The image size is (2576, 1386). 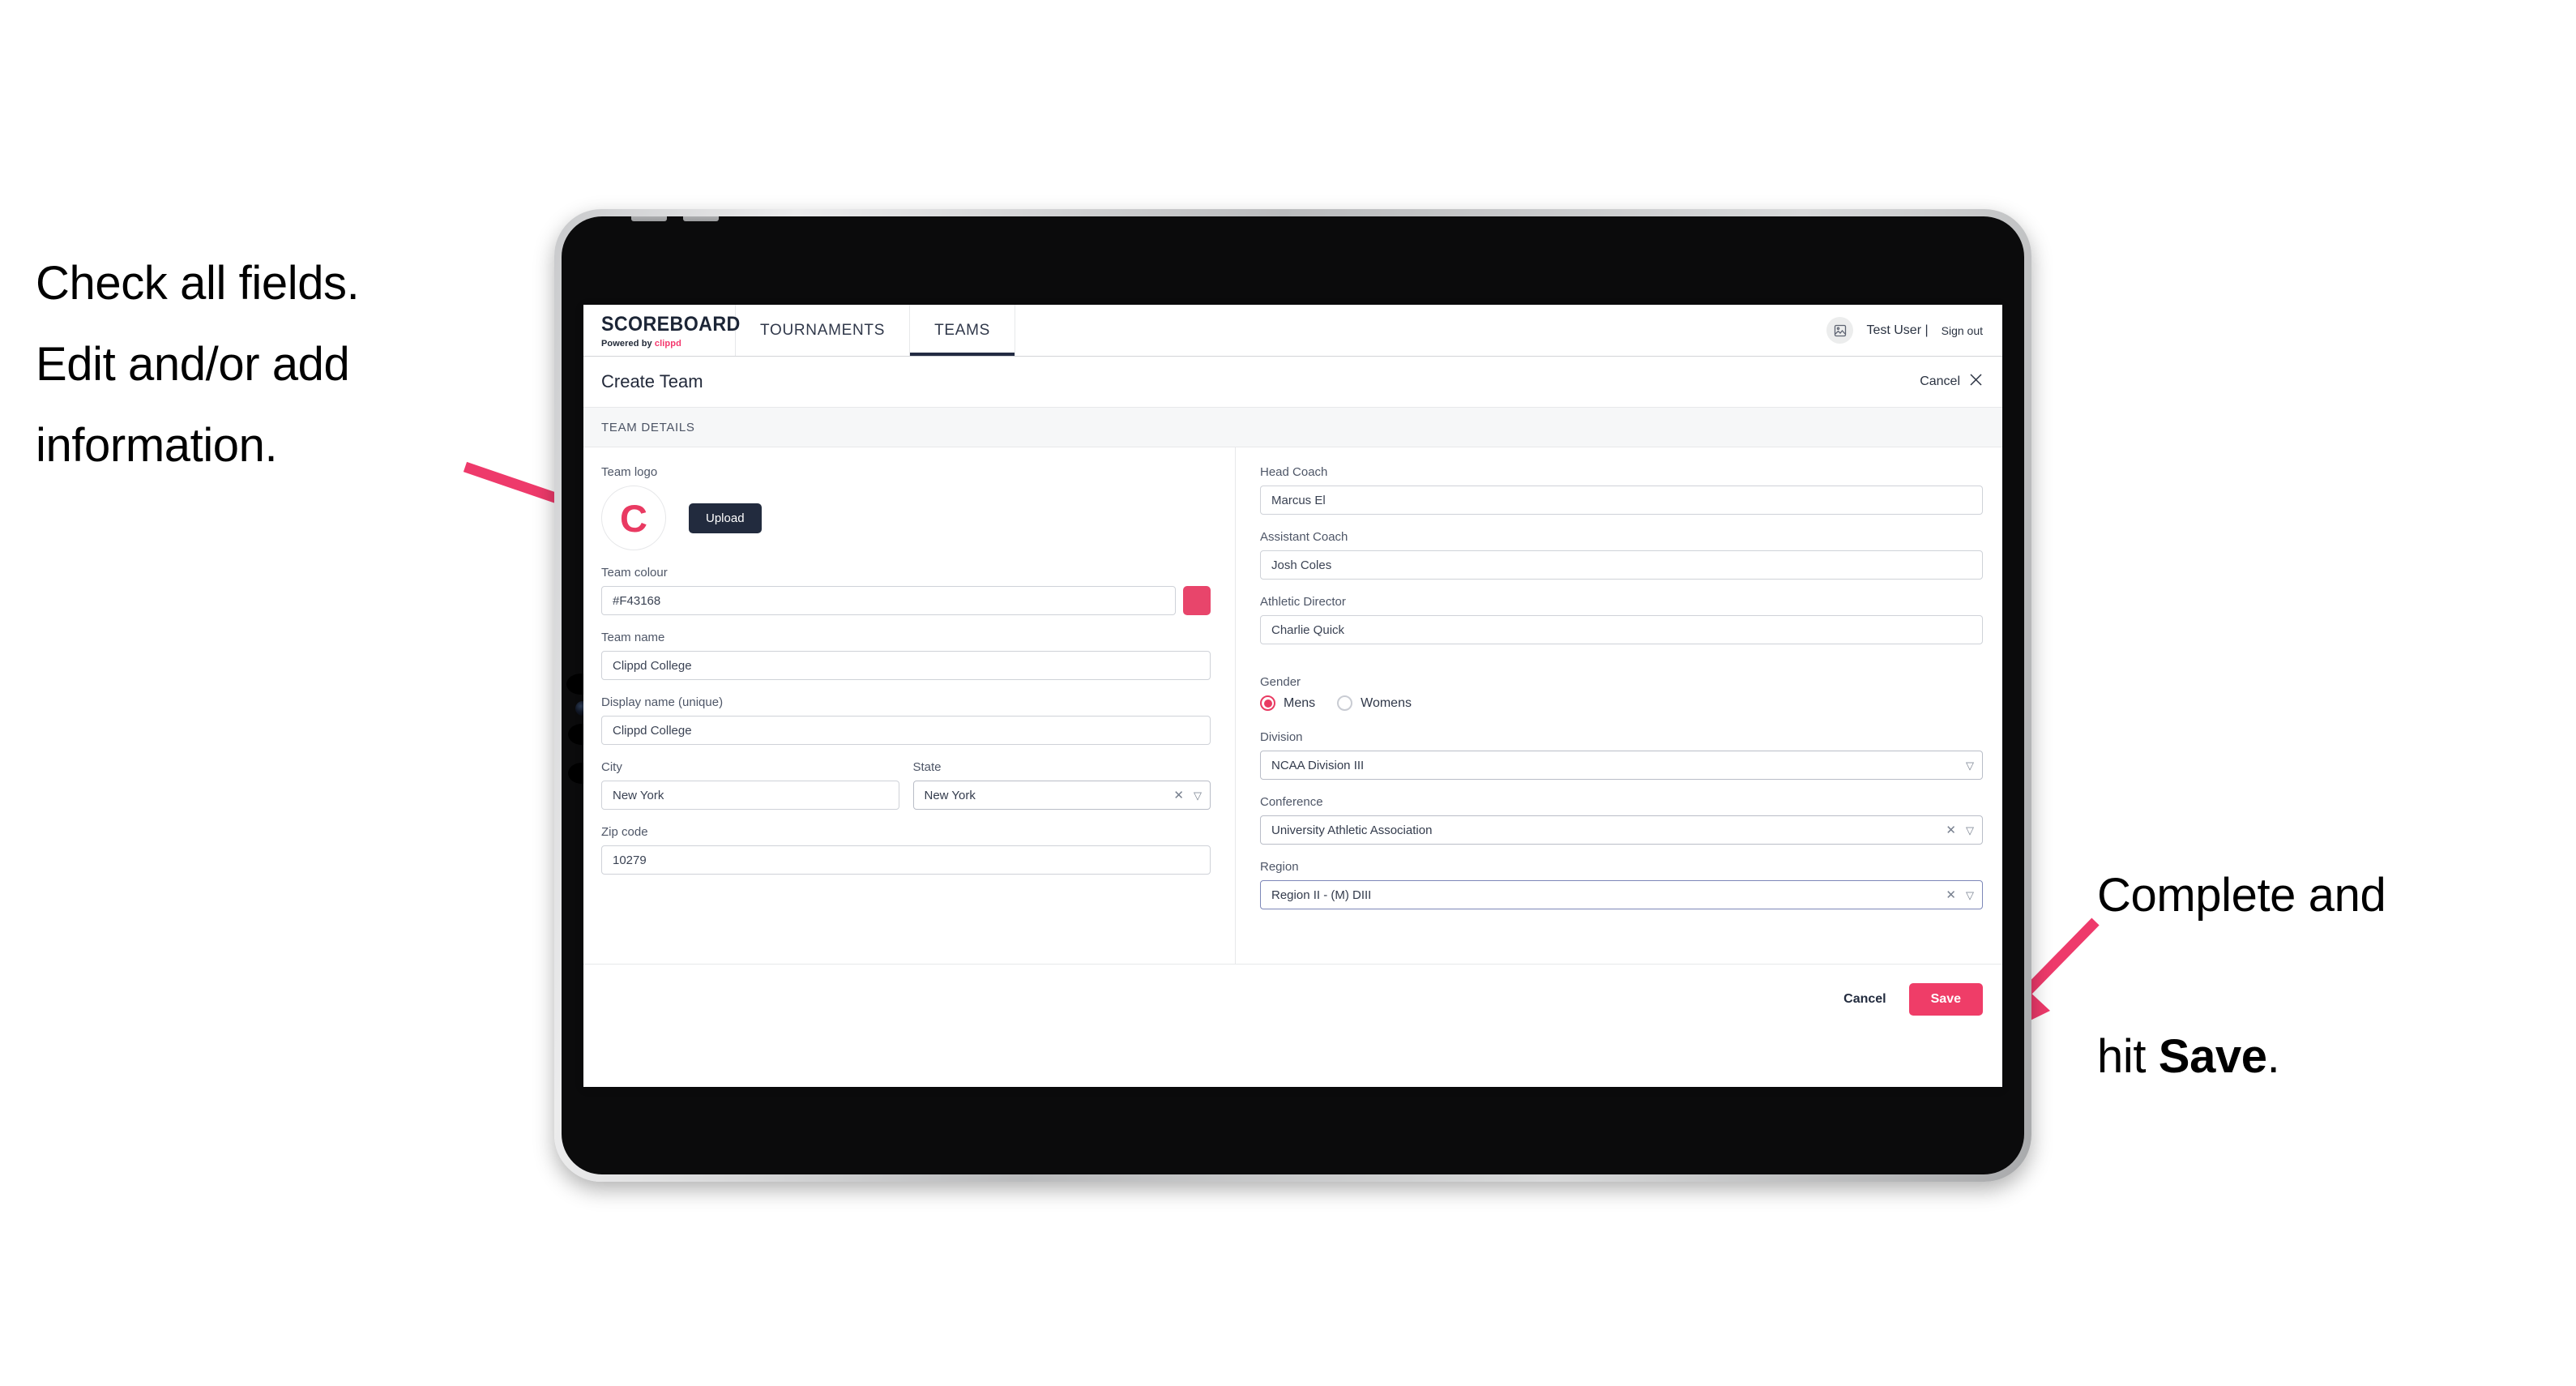 What do you see at coordinates (652, 381) in the screenshot?
I see `page-title: Create Team` at bounding box center [652, 381].